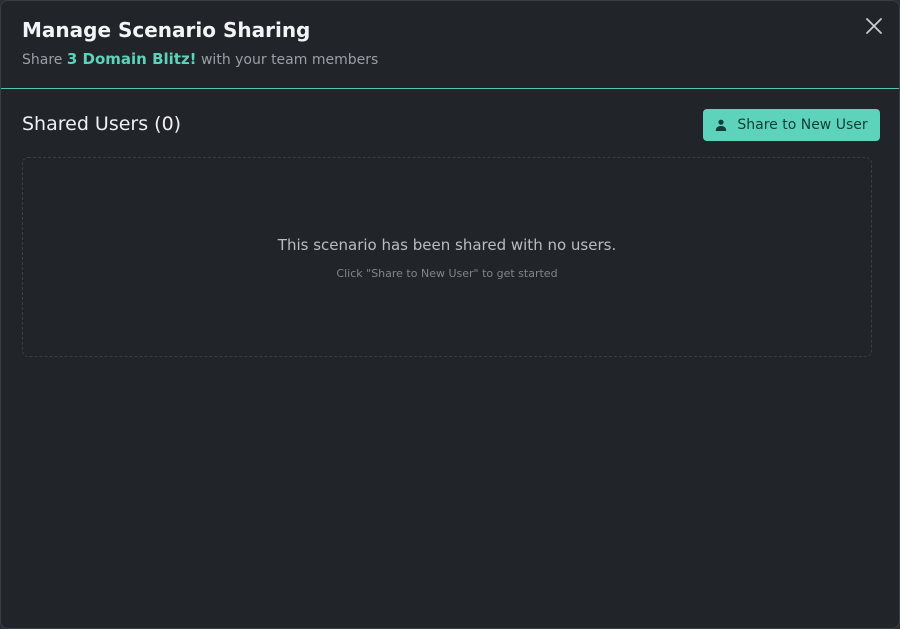  I want to click on shared-users-title: Shared Users (0), so click(102, 124).